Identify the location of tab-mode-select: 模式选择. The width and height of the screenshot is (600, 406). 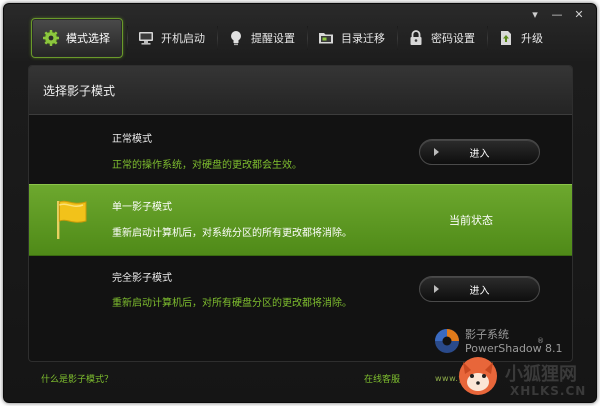
(77, 38).